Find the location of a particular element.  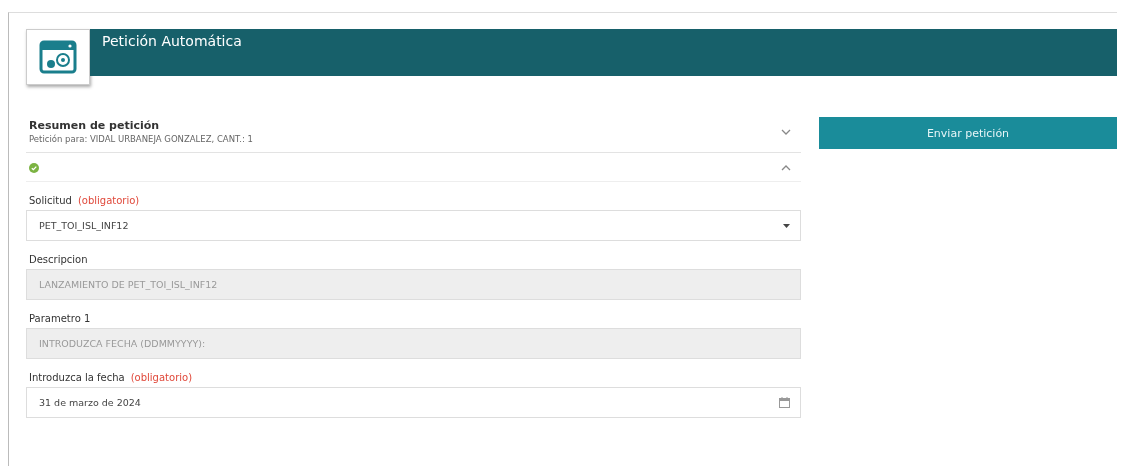

field-label: Descripcion is located at coordinates (58, 259).